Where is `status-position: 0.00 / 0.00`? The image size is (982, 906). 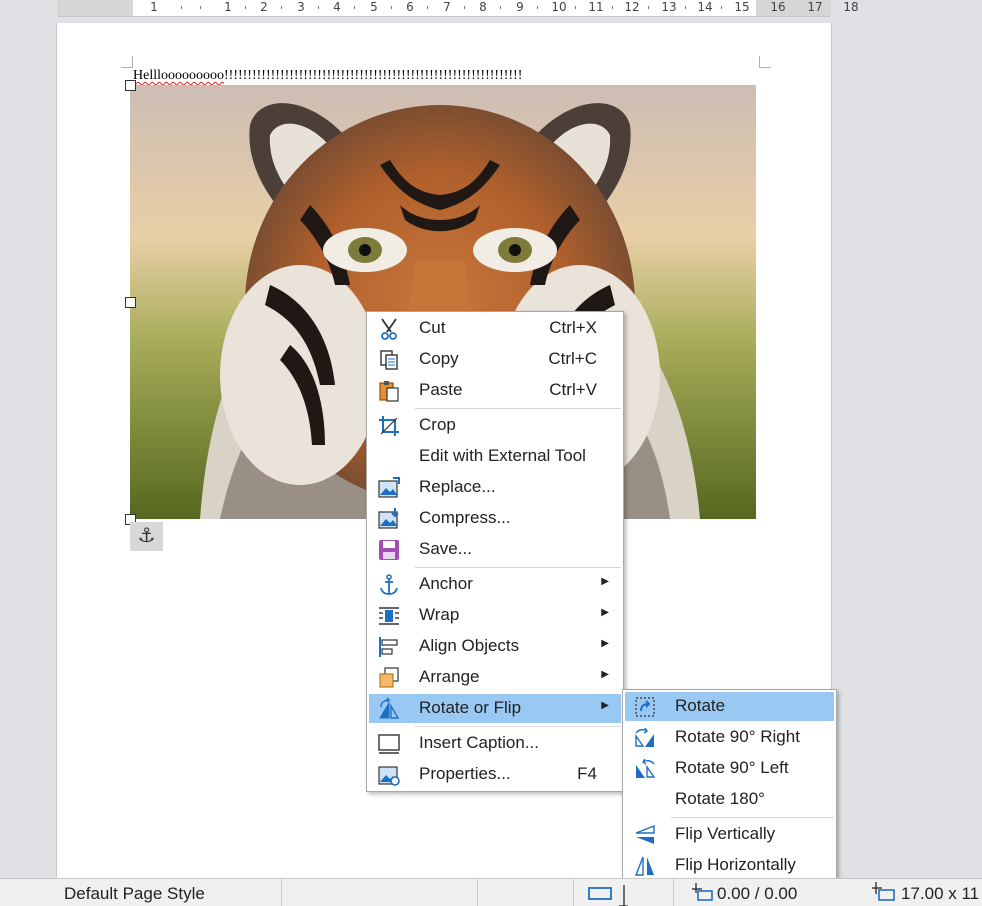 status-position: 0.00 / 0.00 is located at coordinates (769, 892).